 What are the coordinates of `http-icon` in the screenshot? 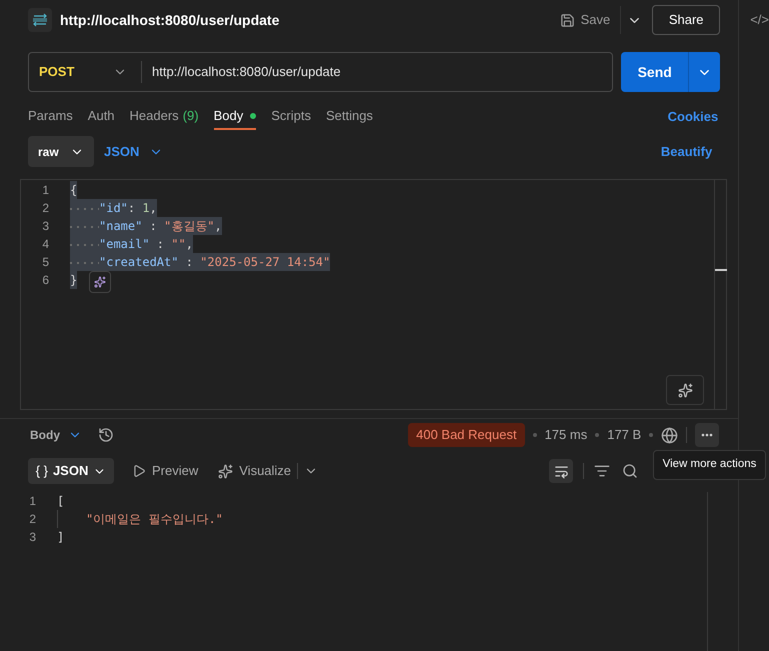 It's located at (40, 20).